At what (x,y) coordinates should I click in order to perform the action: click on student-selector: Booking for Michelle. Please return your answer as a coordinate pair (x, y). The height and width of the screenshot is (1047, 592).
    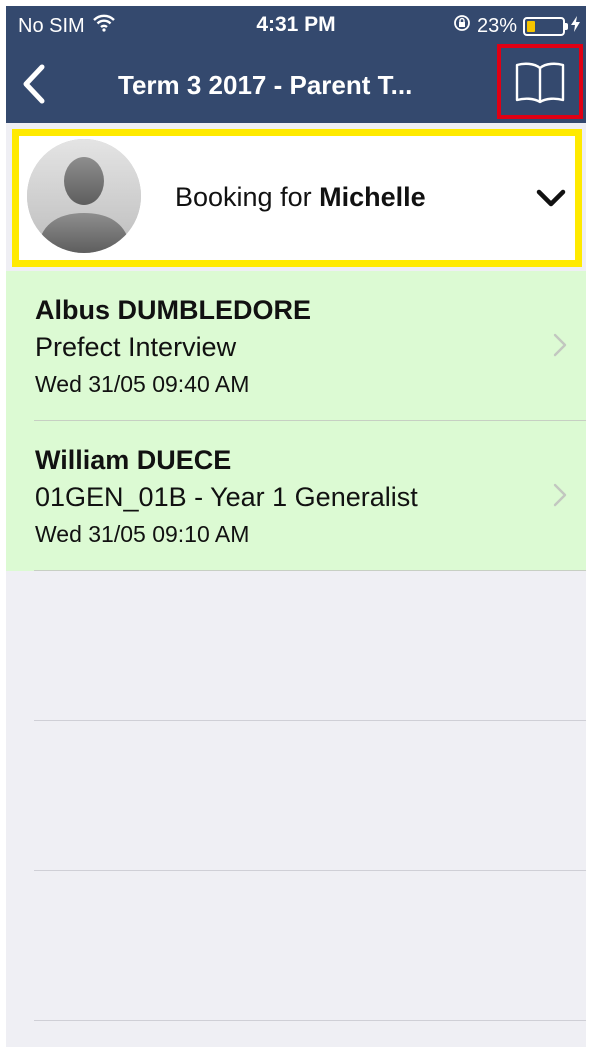
    Looking at the image, I should click on (297, 198).